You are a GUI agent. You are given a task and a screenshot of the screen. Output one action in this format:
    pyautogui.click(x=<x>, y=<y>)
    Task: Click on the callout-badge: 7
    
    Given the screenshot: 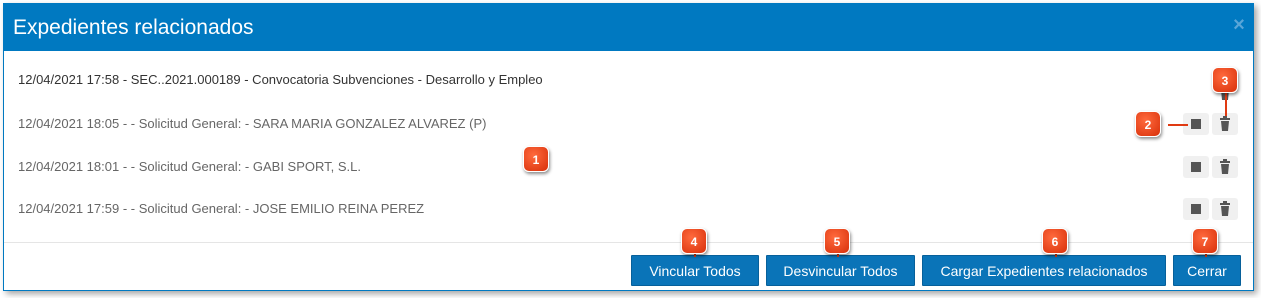 What is the action you would take?
    pyautogui.click(x=1205, y=241)
    